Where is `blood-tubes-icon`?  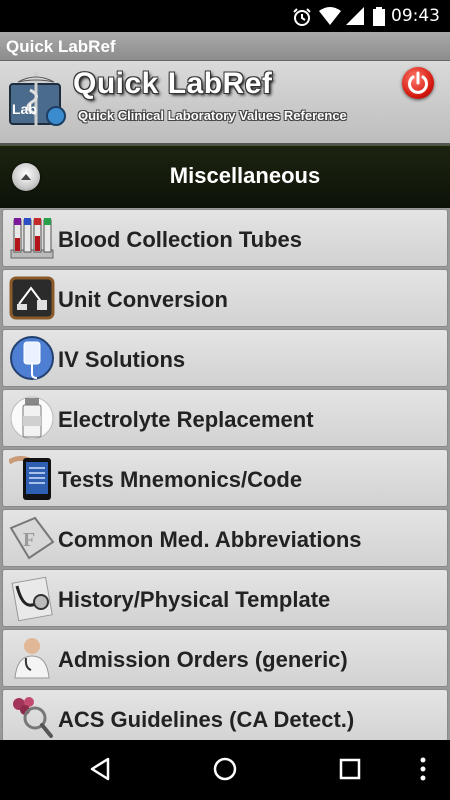 blood-tubes-icon is located at coordinates (32, 238).